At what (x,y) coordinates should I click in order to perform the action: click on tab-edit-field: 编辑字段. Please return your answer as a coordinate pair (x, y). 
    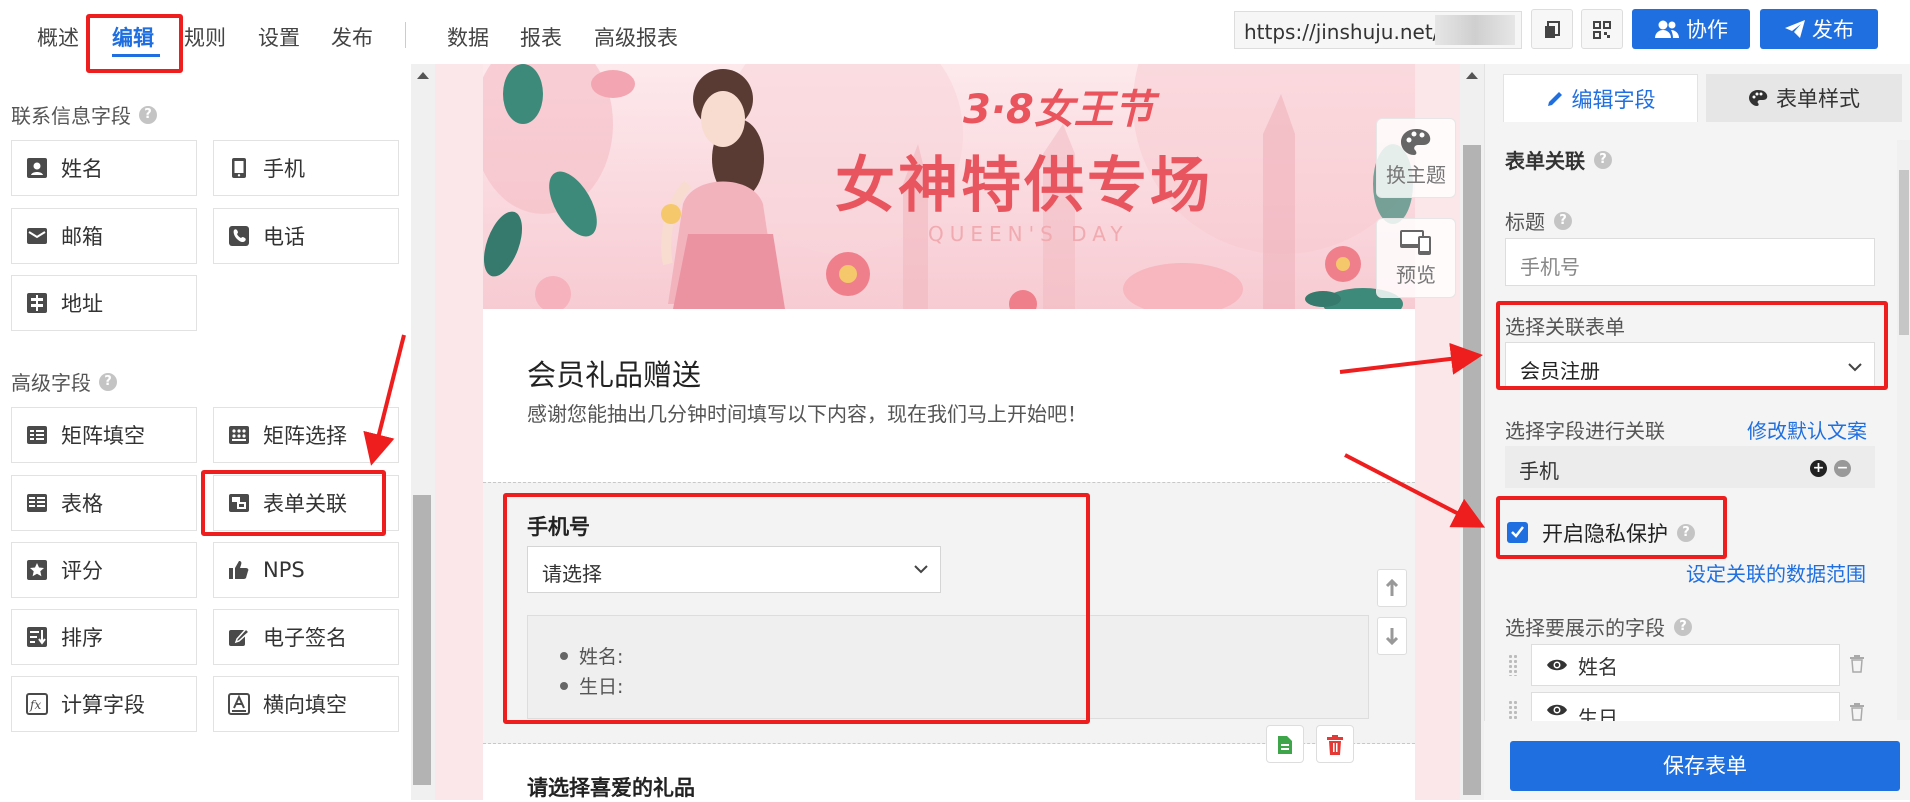
    Looking at the image, I should click on (1600, 98).